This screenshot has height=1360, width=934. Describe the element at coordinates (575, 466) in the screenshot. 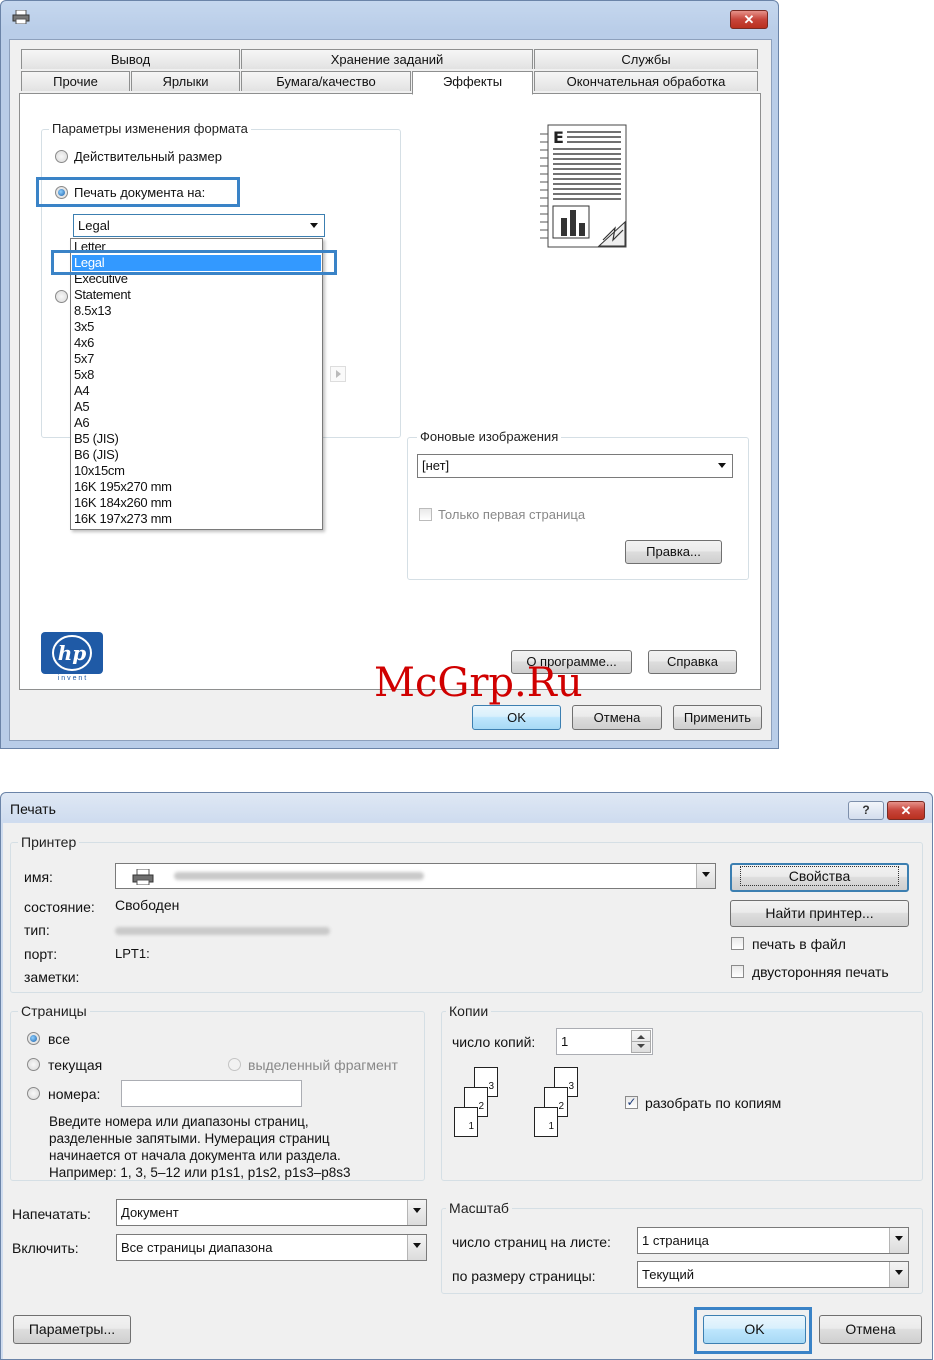

I see `background-image-combo: [нет]` at that location.